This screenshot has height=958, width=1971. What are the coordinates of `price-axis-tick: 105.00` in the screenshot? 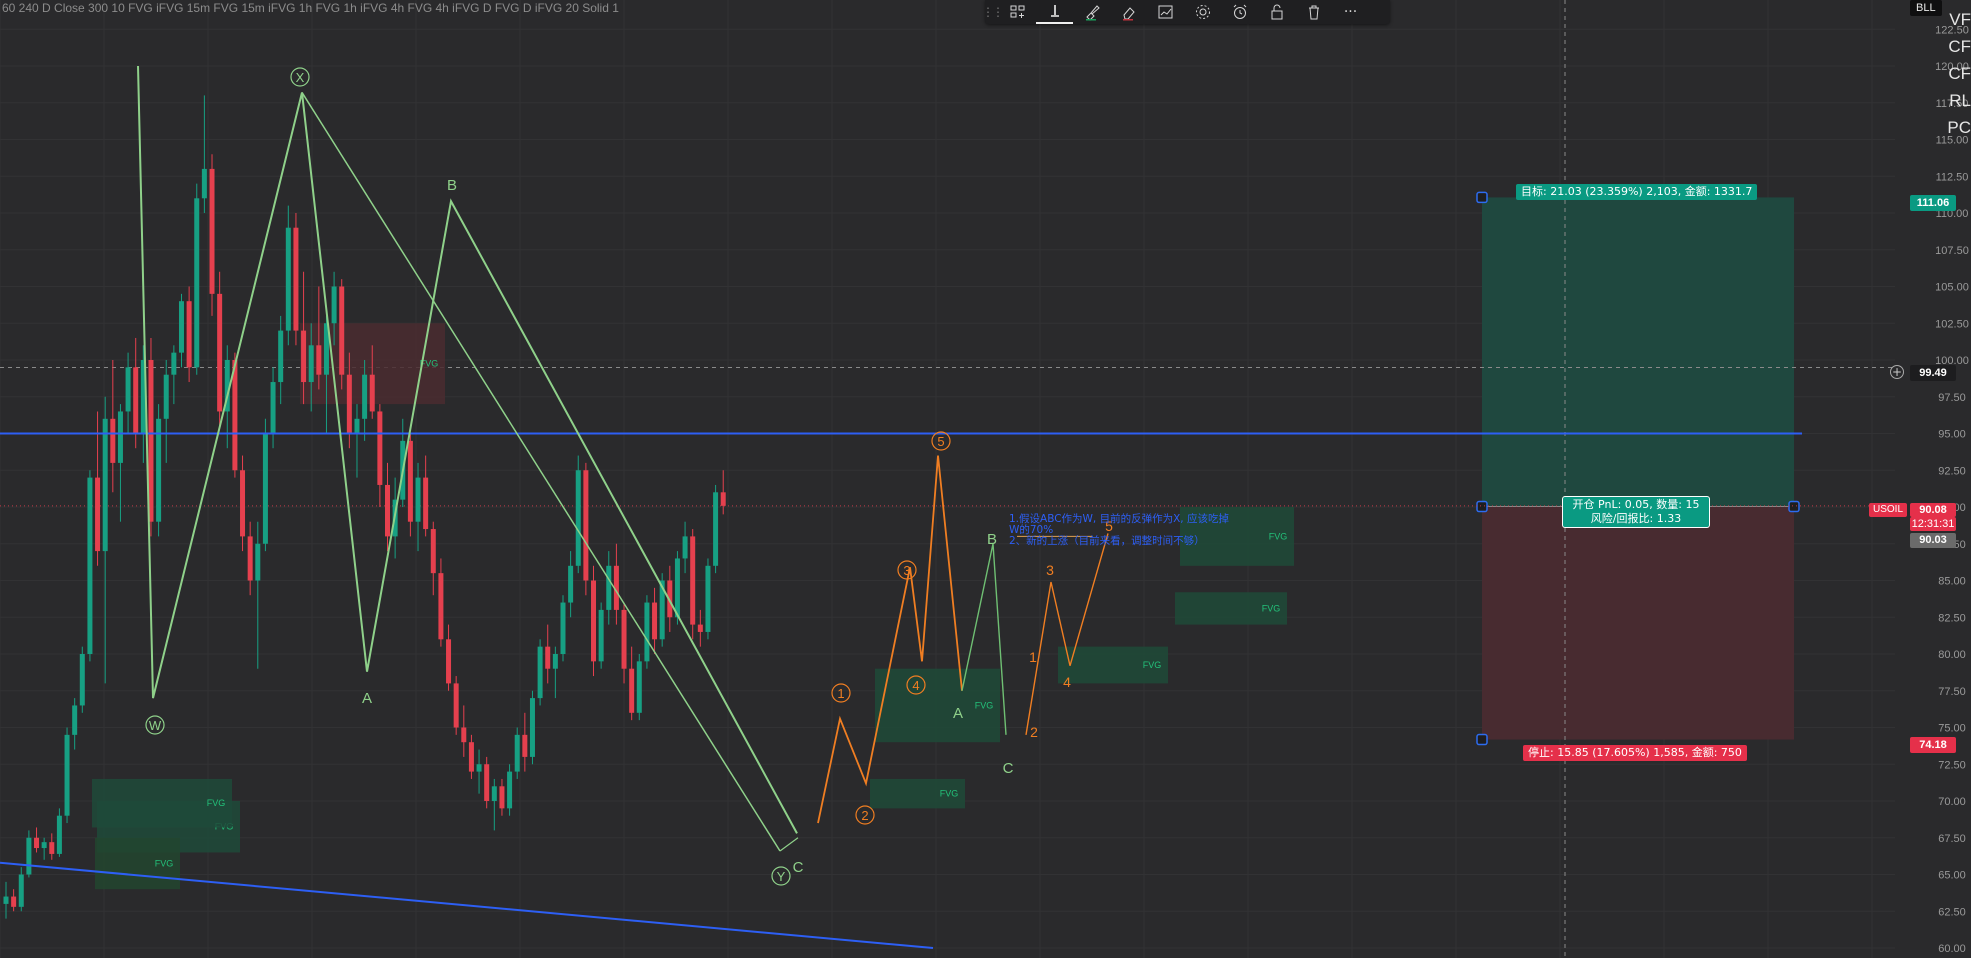 It's located at (1952, 288).